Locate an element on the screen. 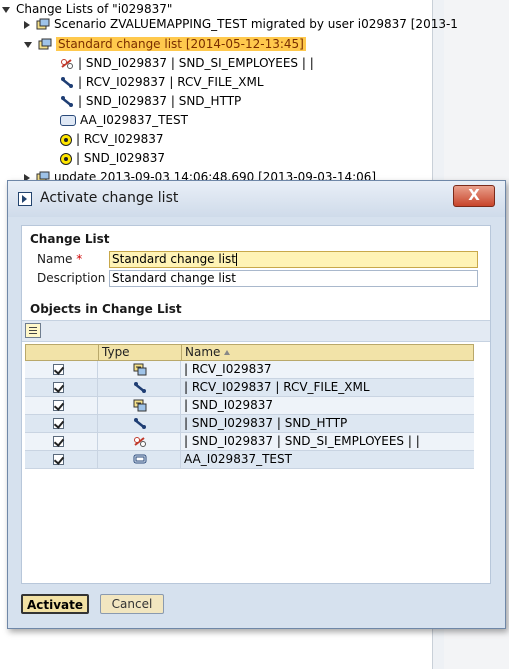 This screenshot has width=509, height=669. column-header-type: Type is located at coordinates (139, 352).